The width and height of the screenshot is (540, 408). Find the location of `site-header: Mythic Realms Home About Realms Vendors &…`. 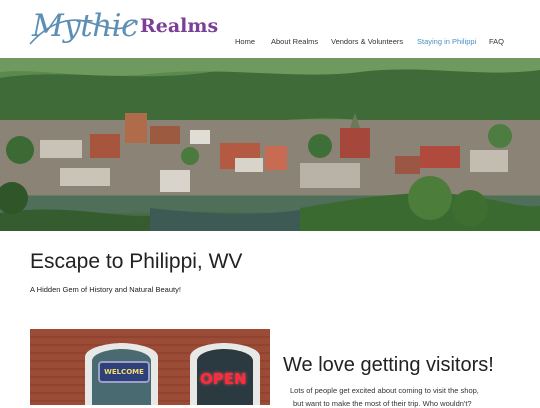

site-header: Mythic Realms Home About Realms Vendors &… is located at coordinates (270, 29).